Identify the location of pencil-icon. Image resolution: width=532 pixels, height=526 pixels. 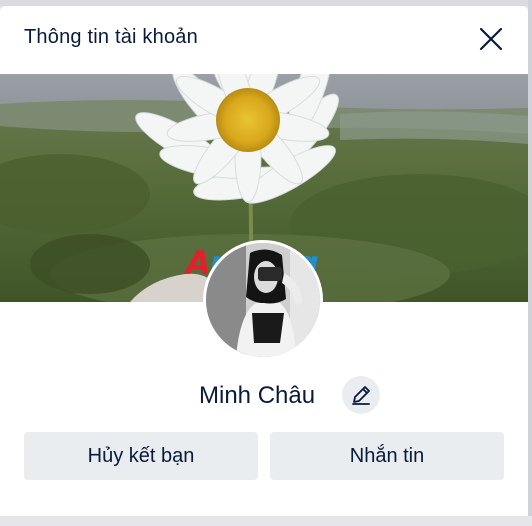
(361, 395).